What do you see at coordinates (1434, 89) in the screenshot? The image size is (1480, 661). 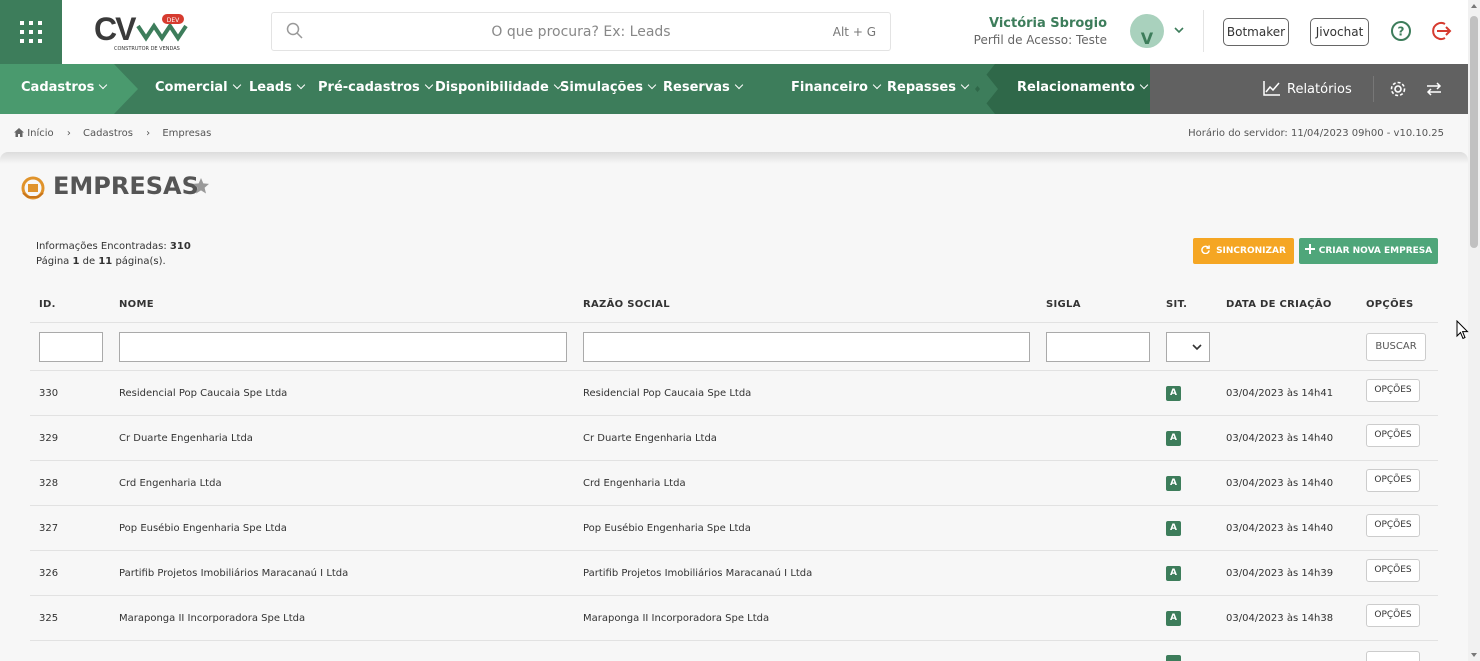 I see `swap-arrows-icon` at bounding box center [1434, 89].